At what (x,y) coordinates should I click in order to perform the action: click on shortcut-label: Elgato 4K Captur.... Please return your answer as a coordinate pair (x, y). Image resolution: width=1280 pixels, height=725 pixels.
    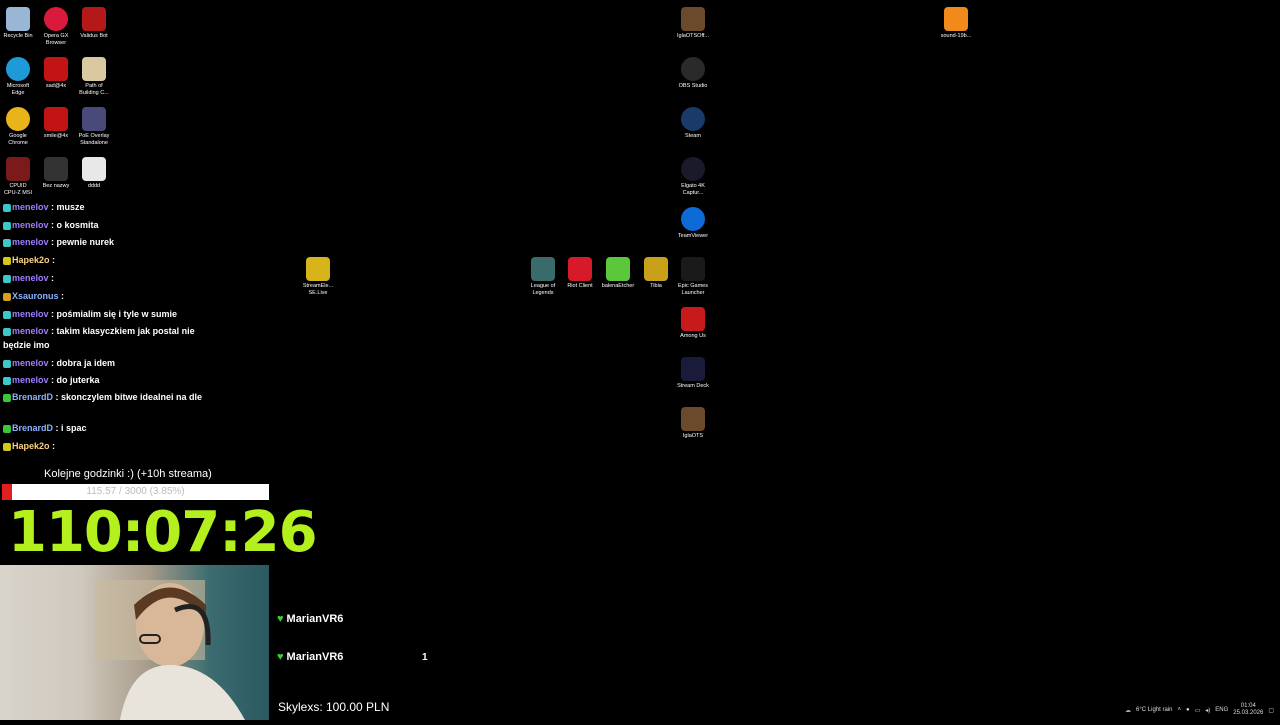
    Looking at the image, I should click on (693, 189).